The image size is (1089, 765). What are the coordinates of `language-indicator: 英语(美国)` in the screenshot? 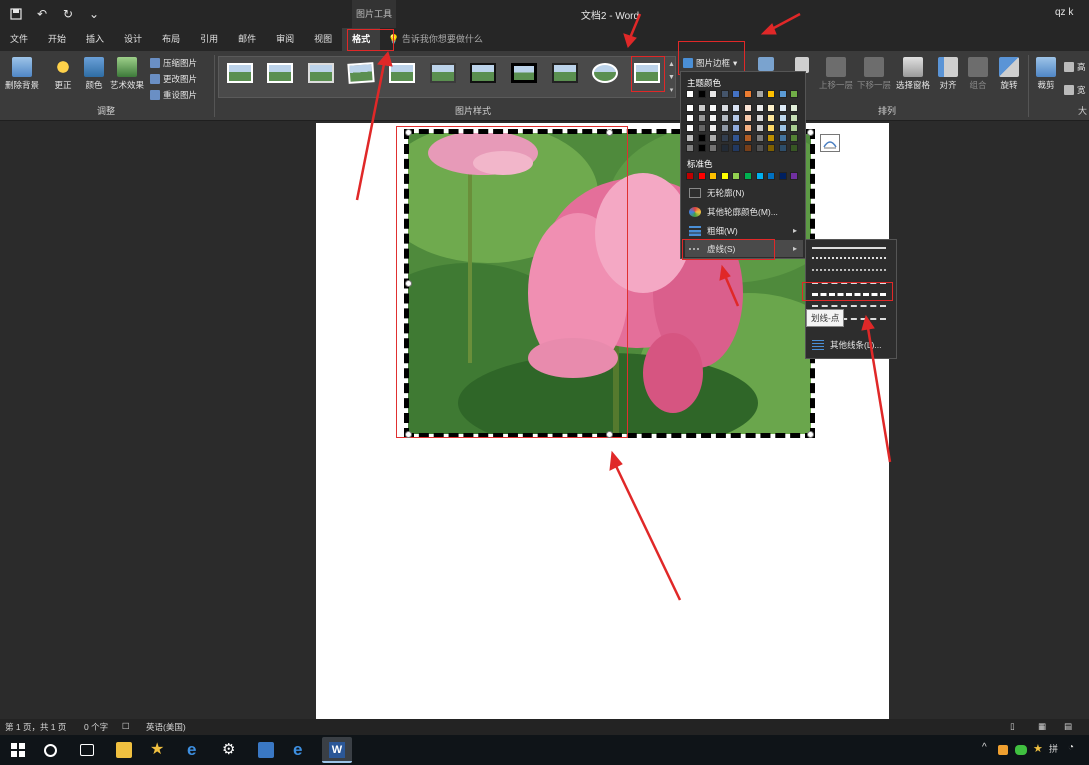 It's located at (166, 727).